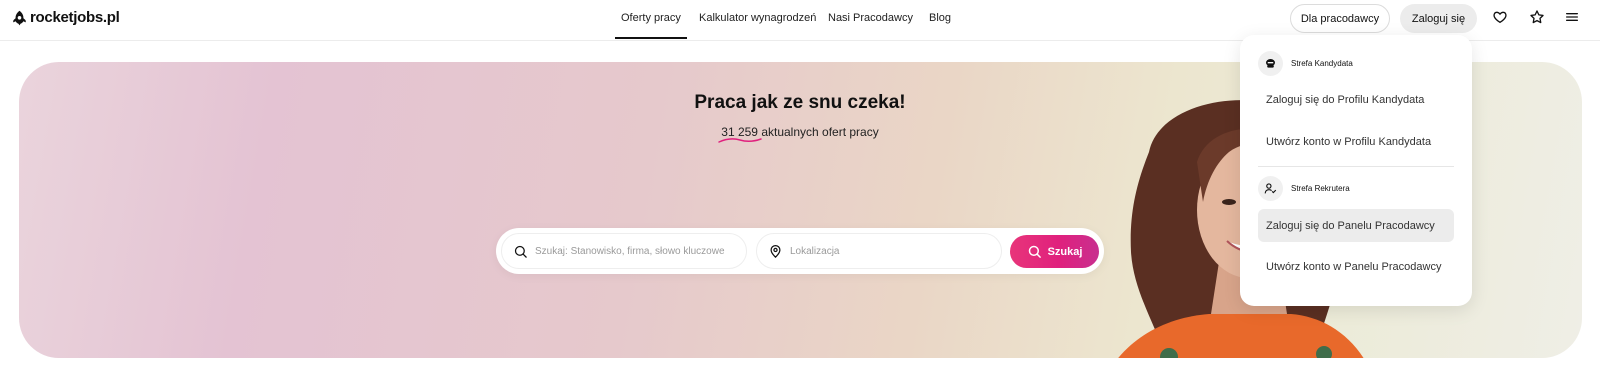 This screenshot has height=382, width=1600. What do you see at coordinates (1340, 18) in the screenshot?
I see `for-employers-button: Dla pracodawcy` at bounding box center [1340, 18].